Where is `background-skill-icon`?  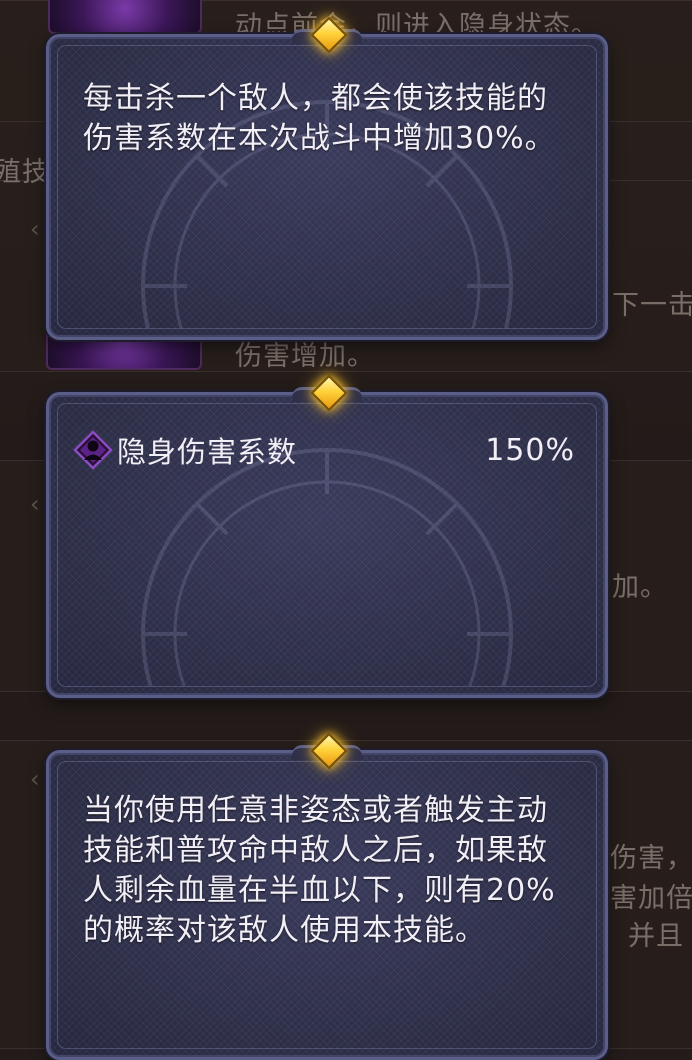
background-skill-icon is located at coordinates (125, 17).